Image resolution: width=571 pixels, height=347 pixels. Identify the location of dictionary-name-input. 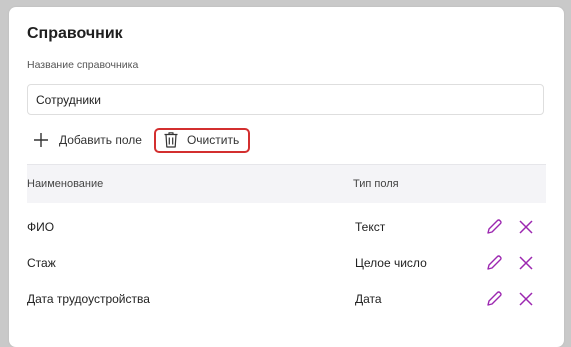
(285, 99).